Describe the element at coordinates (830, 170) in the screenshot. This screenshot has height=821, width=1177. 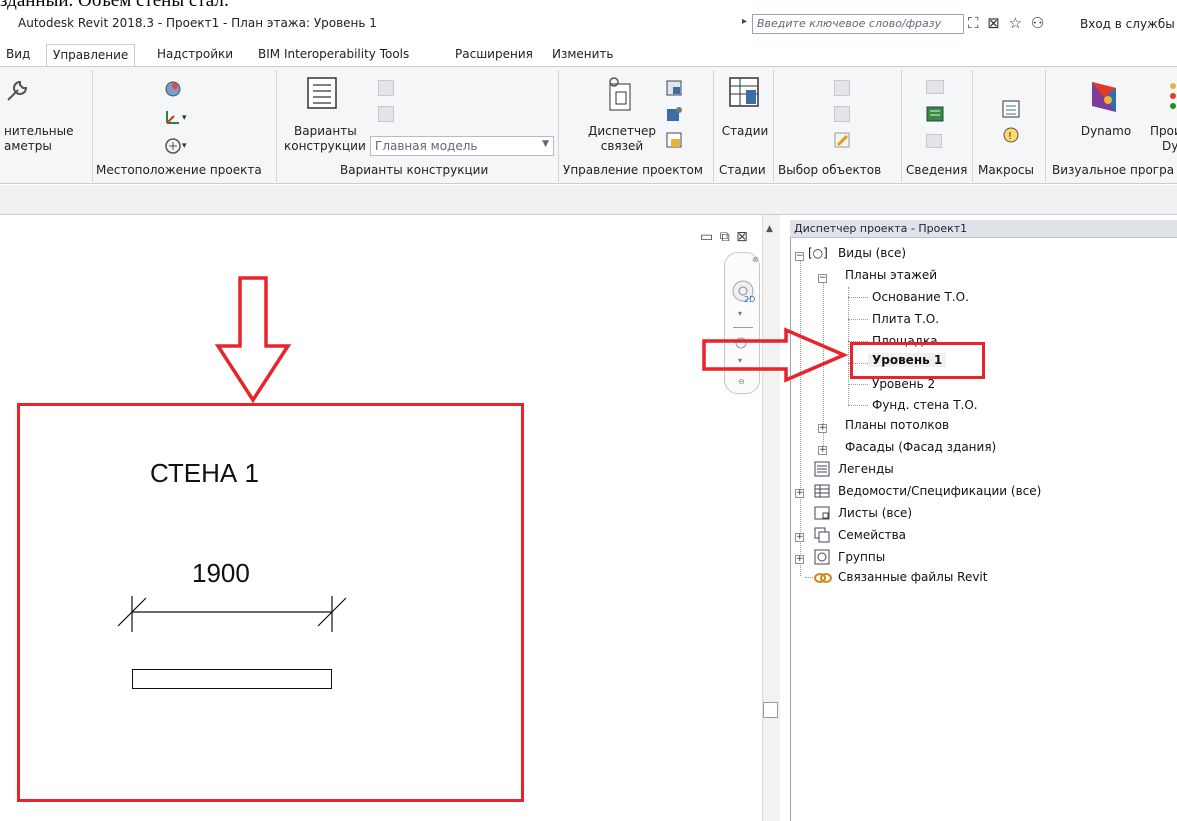
I see `panel-label-selection: Выбор объектов` at that location.